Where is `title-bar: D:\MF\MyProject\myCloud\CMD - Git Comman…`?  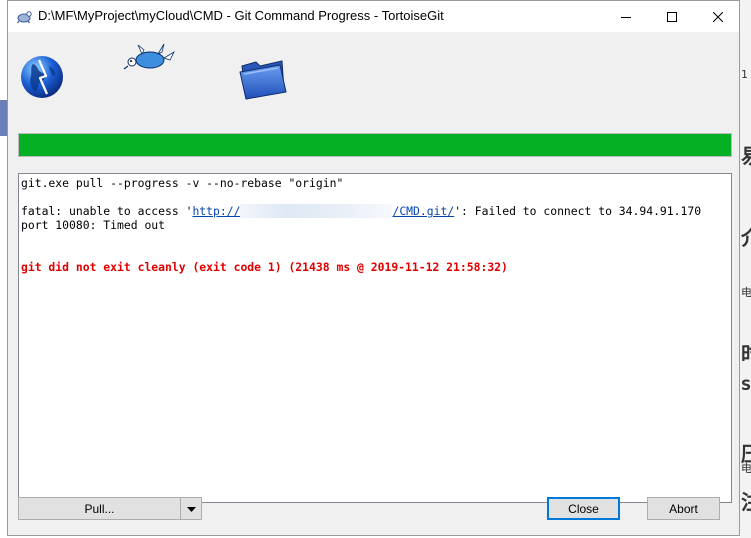
title-bar: D:\MF\MyProject\myCloud\CMD - Git Comman… is located at coordinates (373, 16).